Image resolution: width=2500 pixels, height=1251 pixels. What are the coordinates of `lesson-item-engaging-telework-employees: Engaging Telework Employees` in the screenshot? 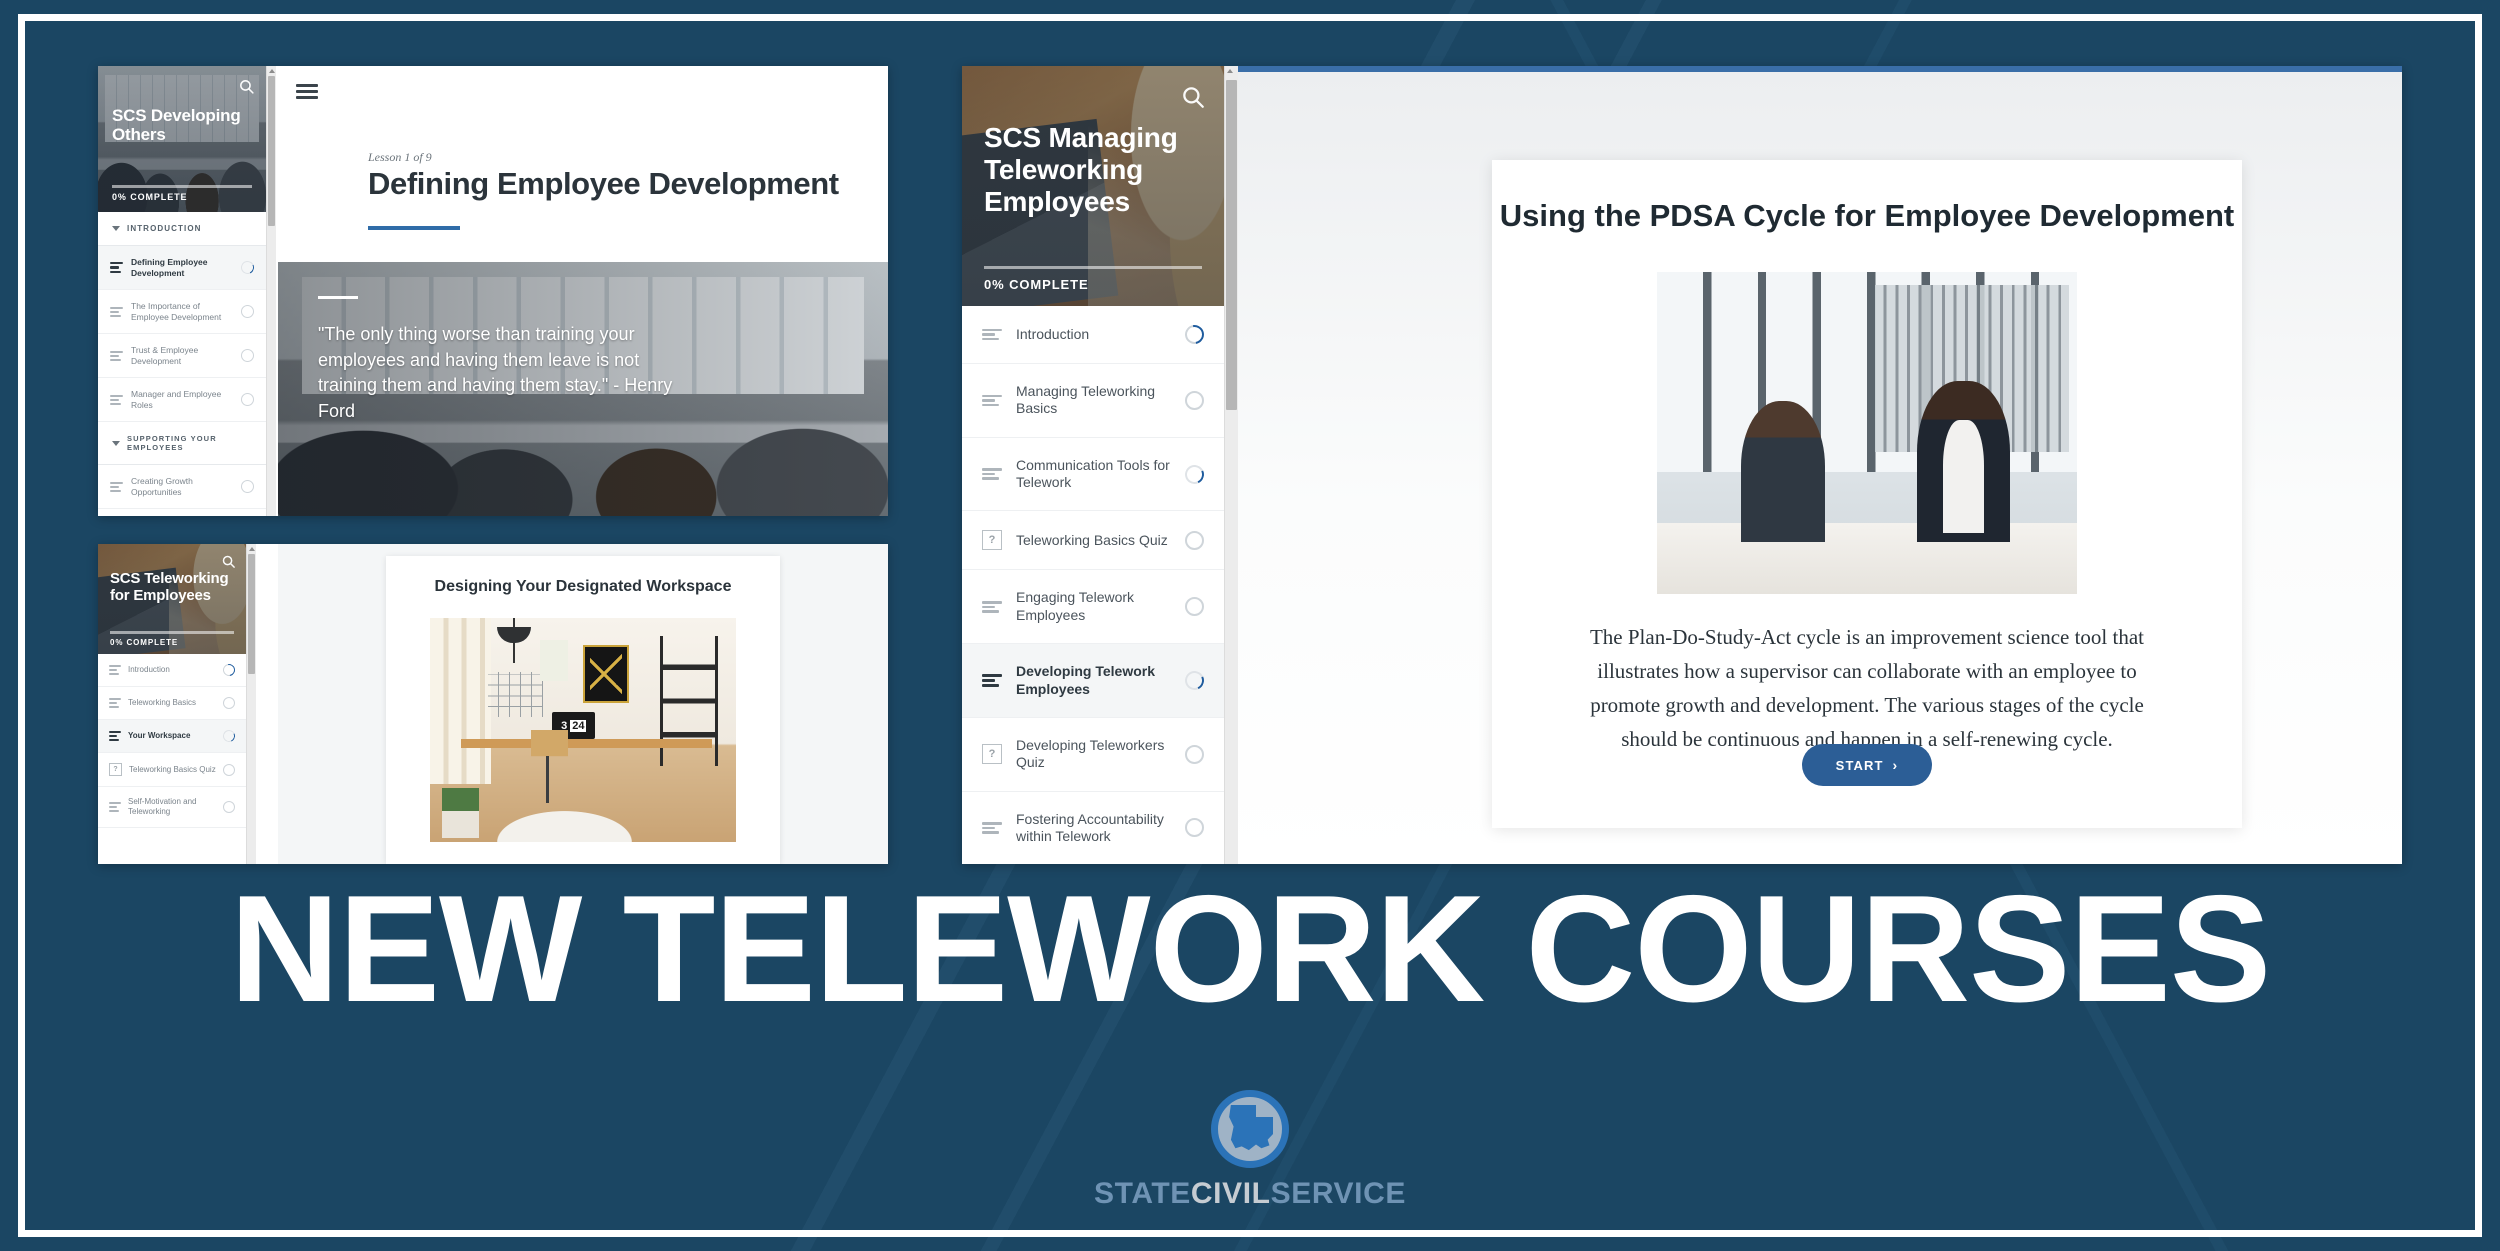 It's located at (1093, 607).